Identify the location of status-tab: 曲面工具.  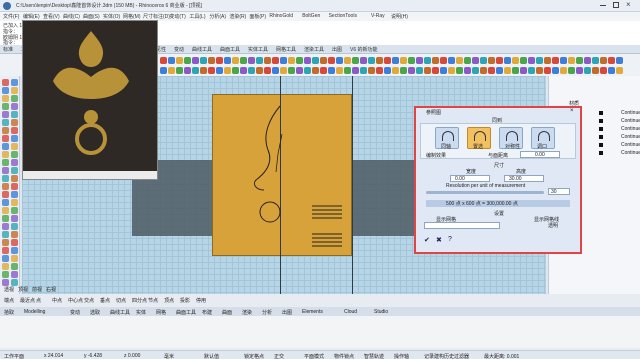
(186, 312).